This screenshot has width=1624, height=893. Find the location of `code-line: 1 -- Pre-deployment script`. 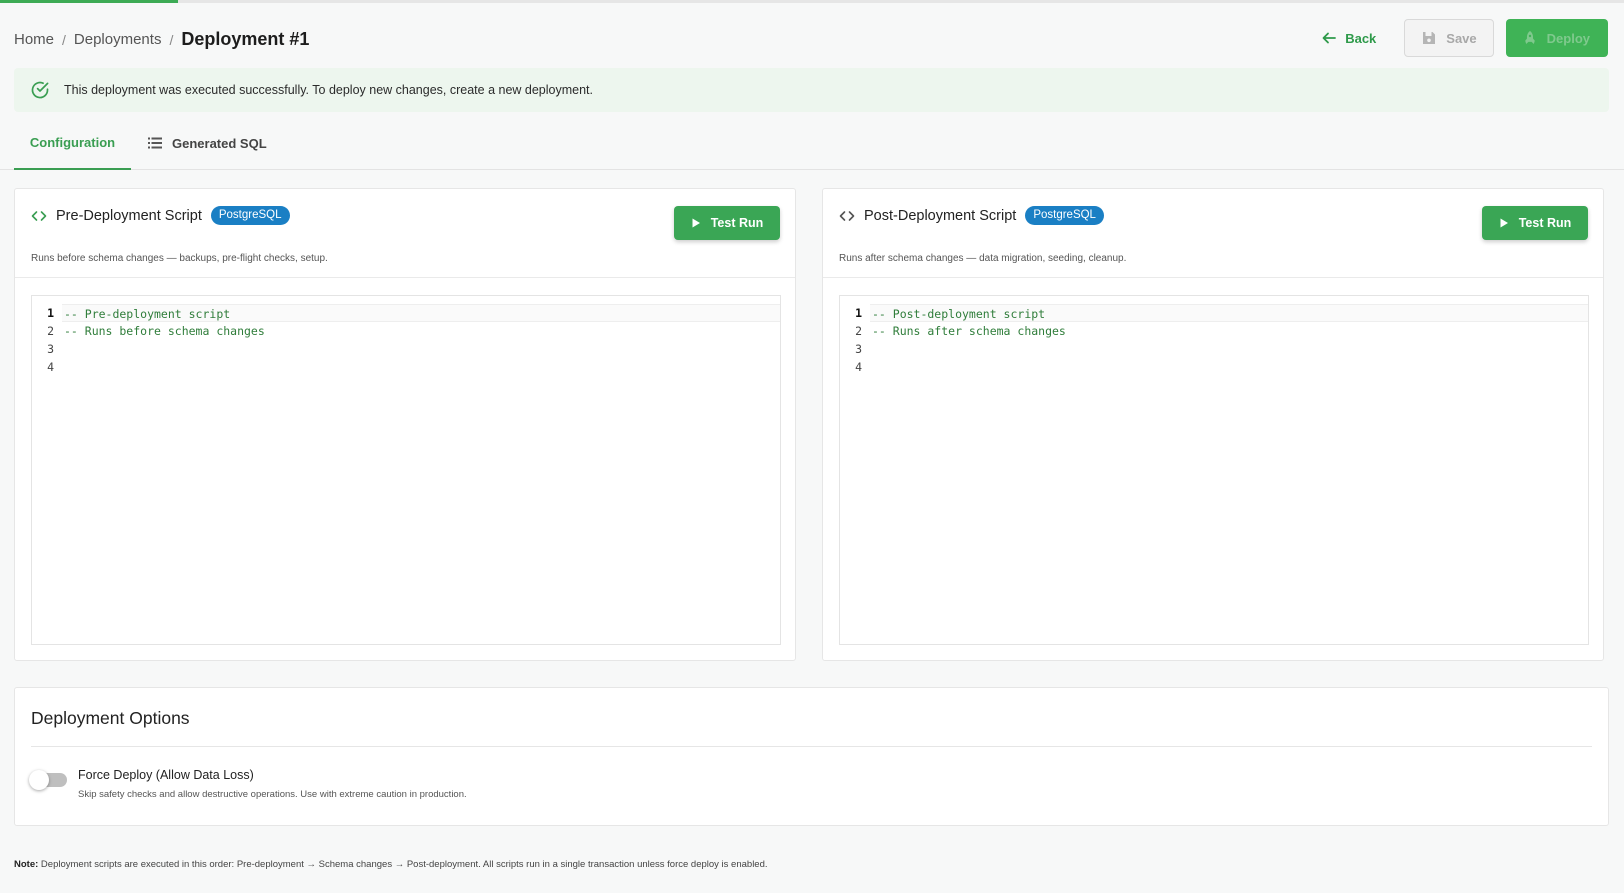

code-line: 1 -- Pre-deployment script is located at coordinates (406, 313).